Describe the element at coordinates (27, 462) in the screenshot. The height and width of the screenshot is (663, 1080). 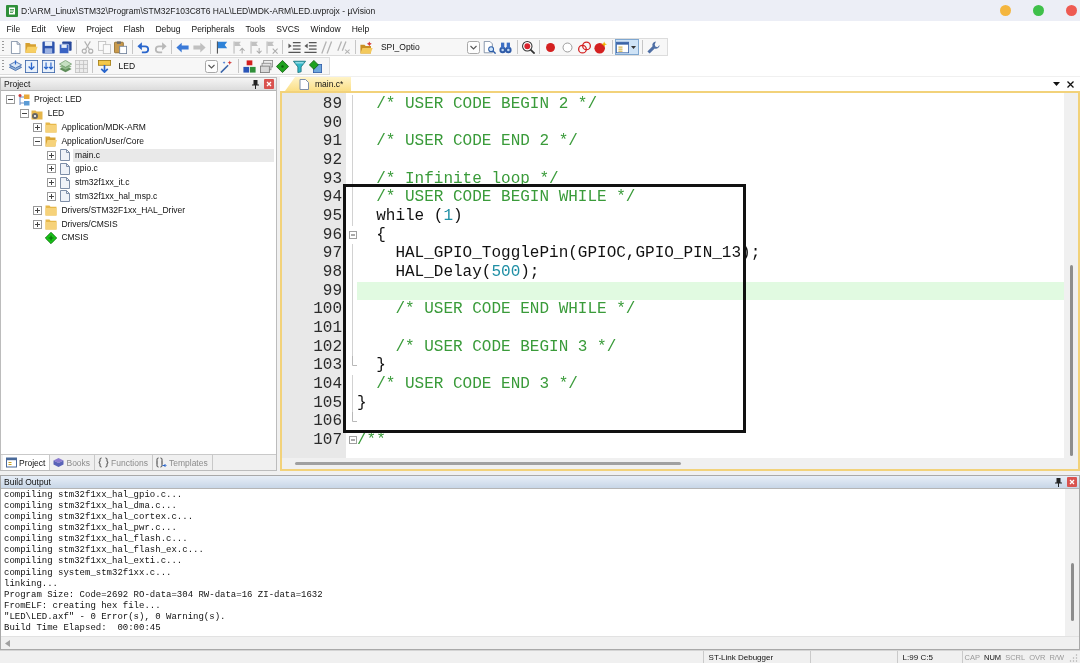
I see `panel-tab: Project` at that location.